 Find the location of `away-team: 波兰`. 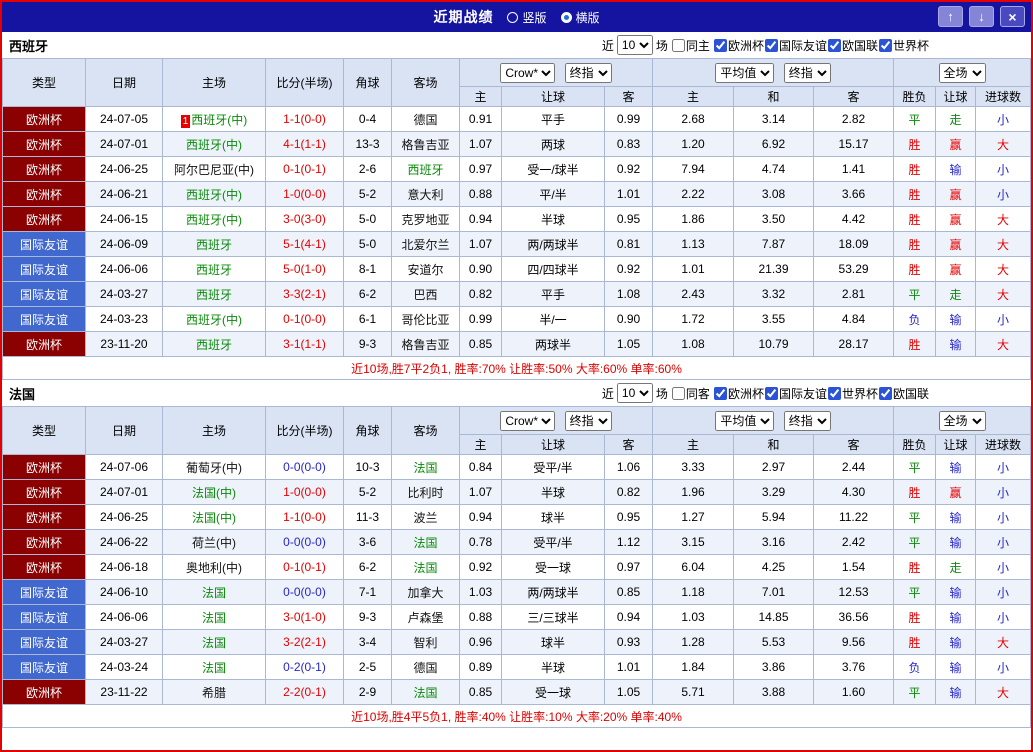

away-team: 波兰 is located at coordinates (425, 517).